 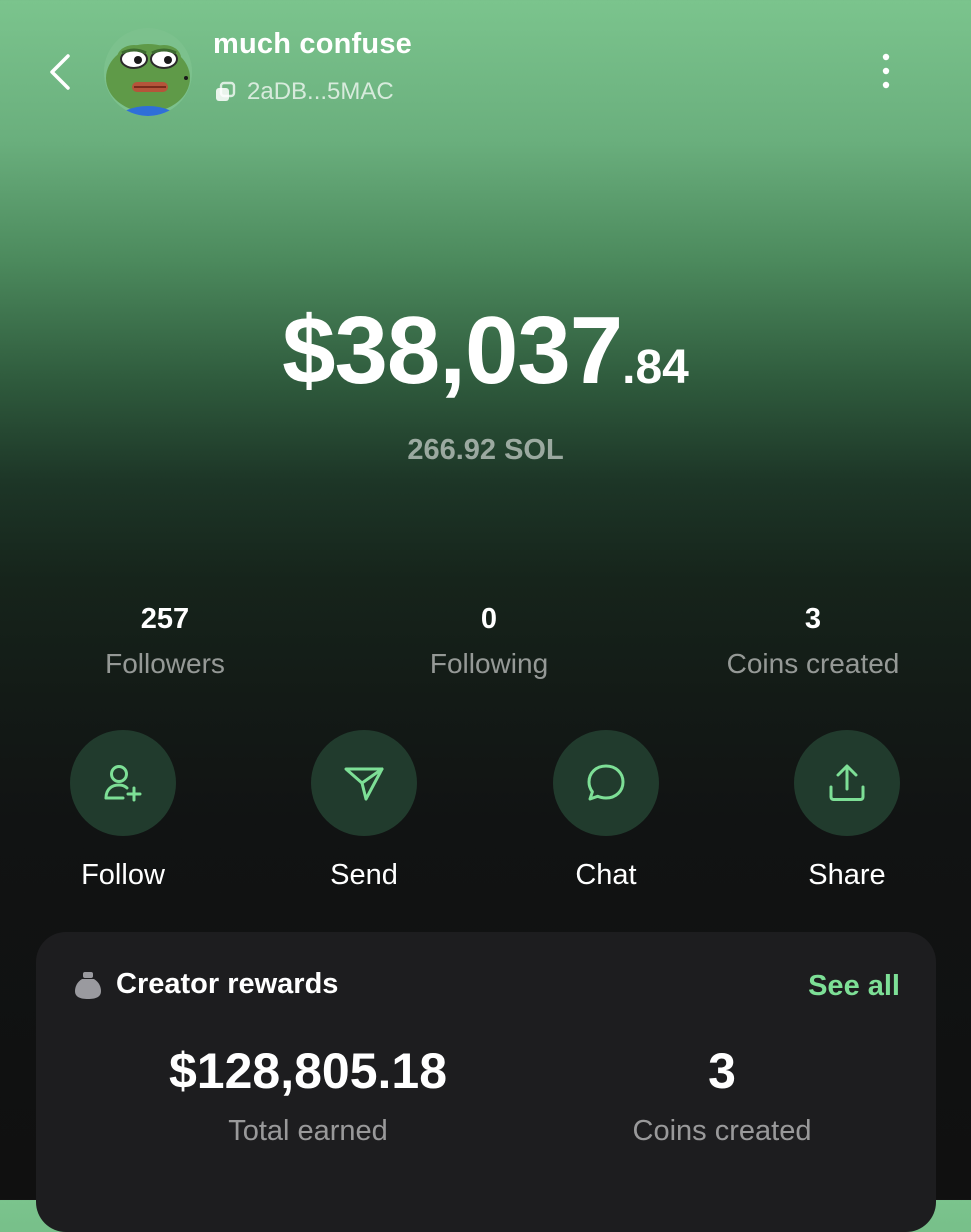 I want to click on add-user-icon, so click(x=123, y=783).